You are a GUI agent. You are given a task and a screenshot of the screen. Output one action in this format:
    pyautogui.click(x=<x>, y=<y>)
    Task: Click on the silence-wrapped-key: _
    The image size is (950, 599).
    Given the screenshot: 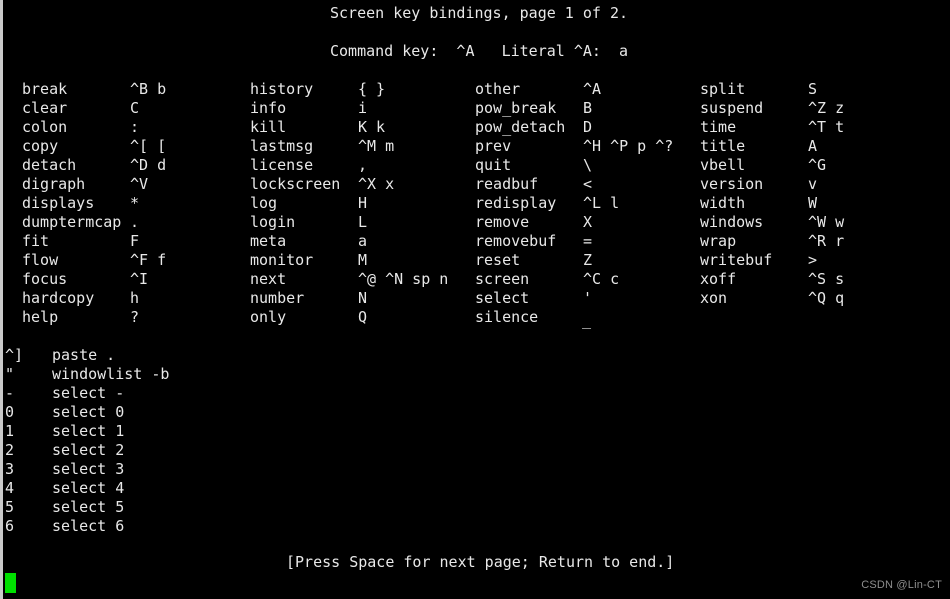 What is the action you would take?
    pyautogui.click(x=587, y=320)
    